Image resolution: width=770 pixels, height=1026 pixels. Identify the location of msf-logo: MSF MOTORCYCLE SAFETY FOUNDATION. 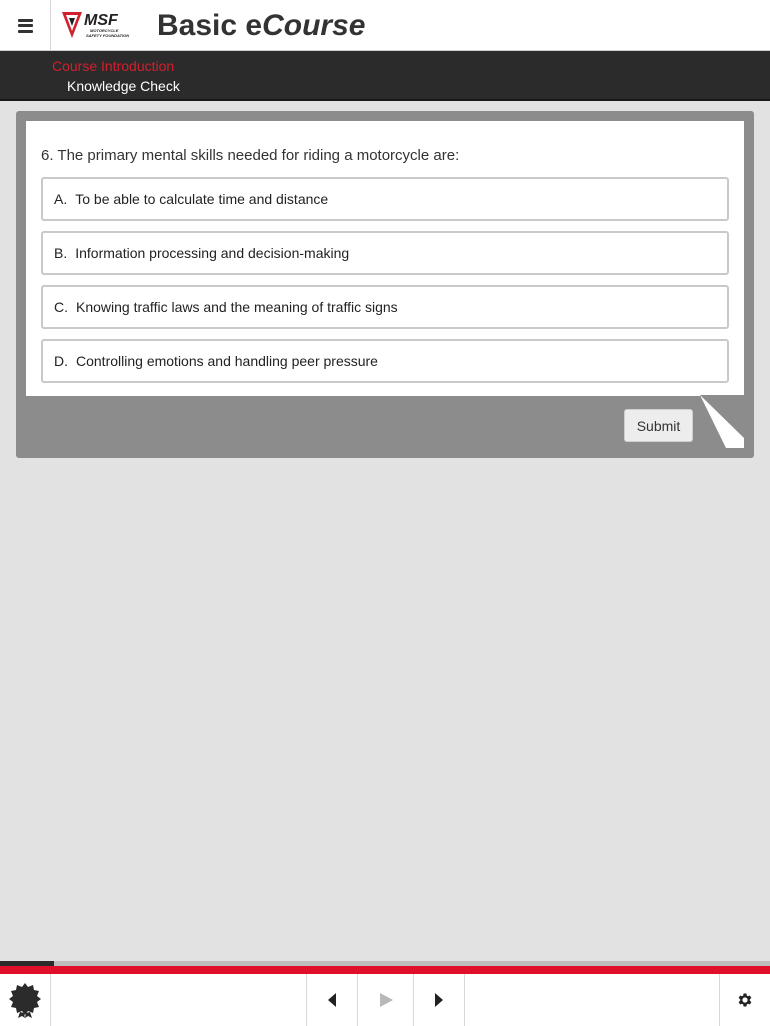
(95, 25).